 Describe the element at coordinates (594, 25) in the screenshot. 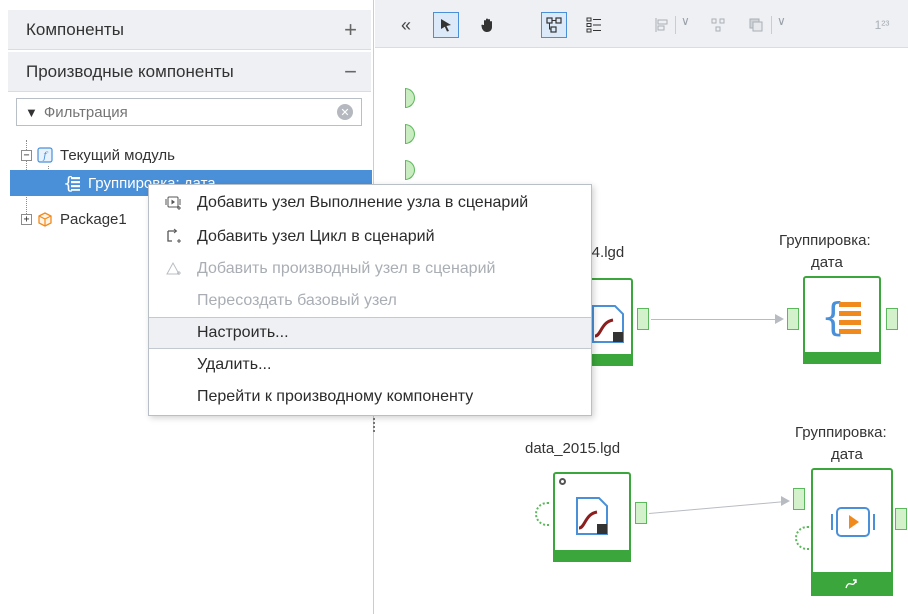

I see `list-view-icon` at that location.